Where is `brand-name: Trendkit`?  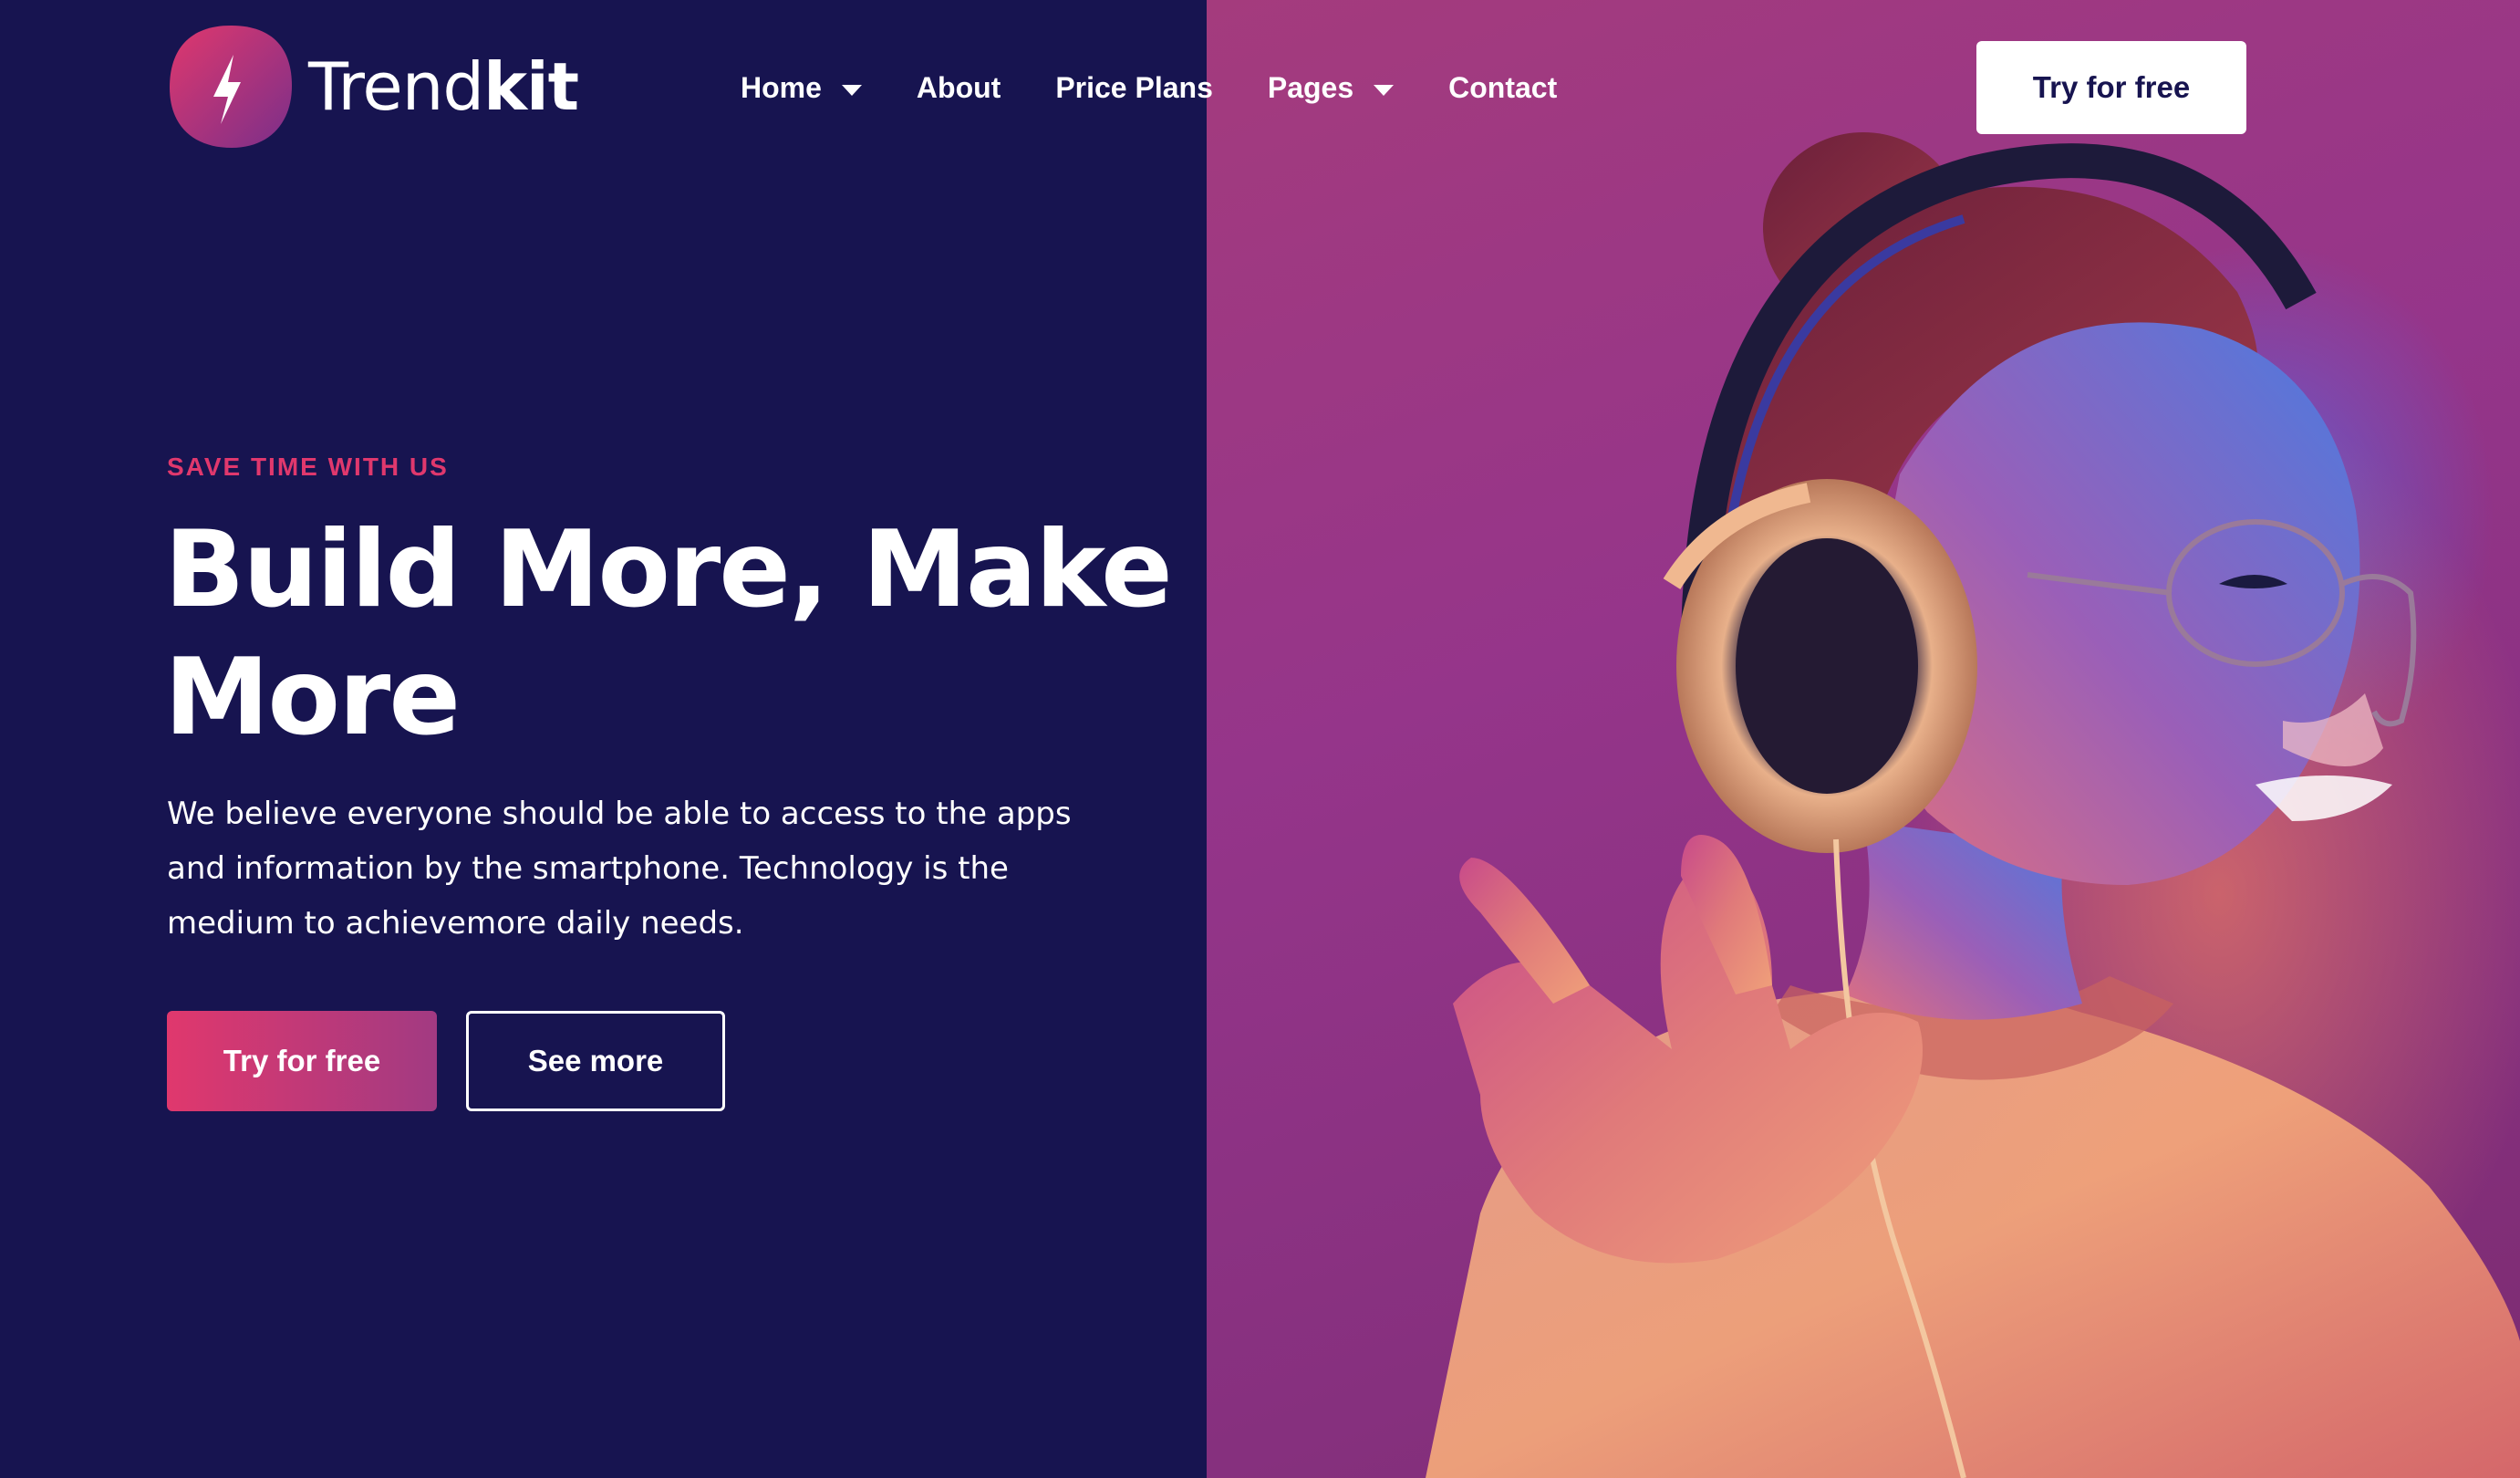 brand-name: Trendkit is located at coordinates (443, 87).